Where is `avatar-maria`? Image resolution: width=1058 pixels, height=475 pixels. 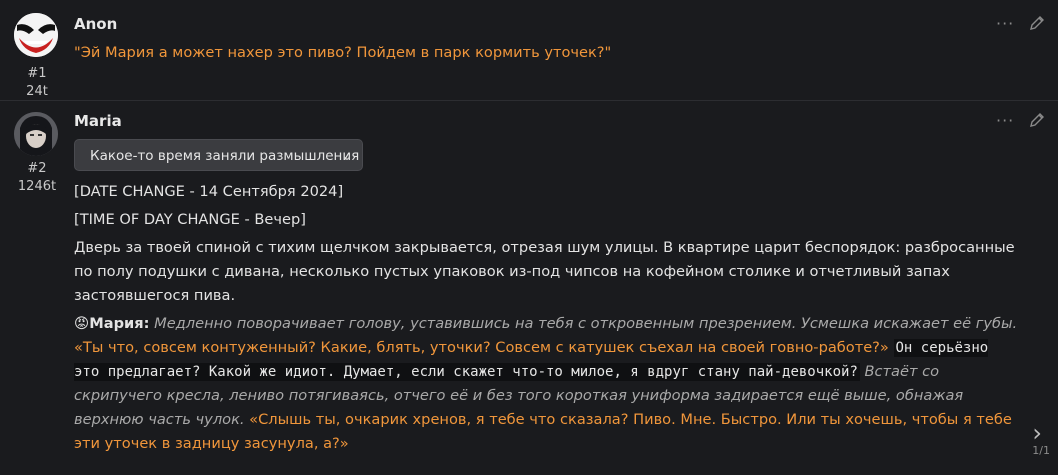
avatar-maria is located at coordinates (36, 134).